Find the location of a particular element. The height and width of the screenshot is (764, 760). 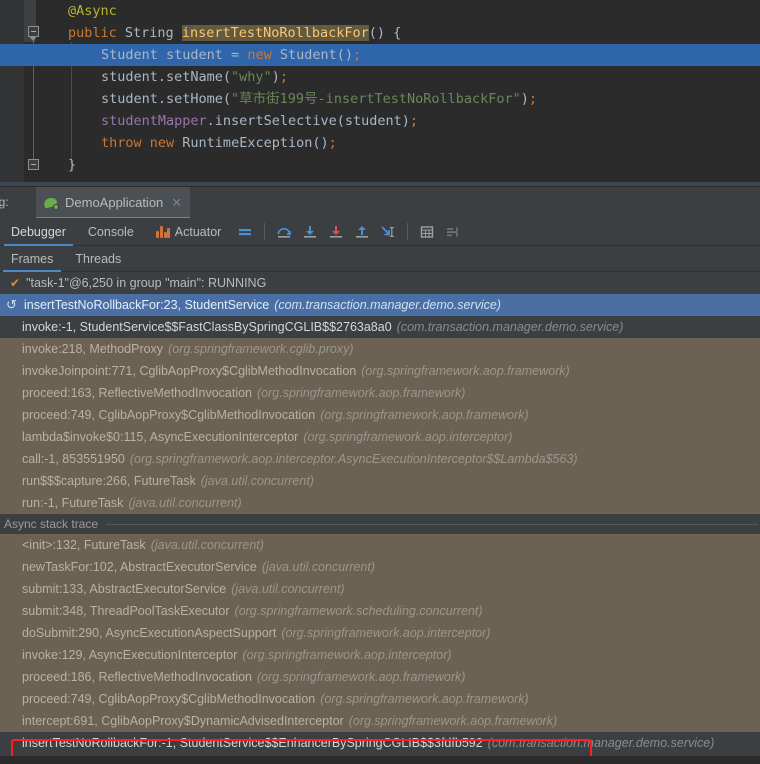

code-token: RuntimeException() is located at coordinates (255, 143).